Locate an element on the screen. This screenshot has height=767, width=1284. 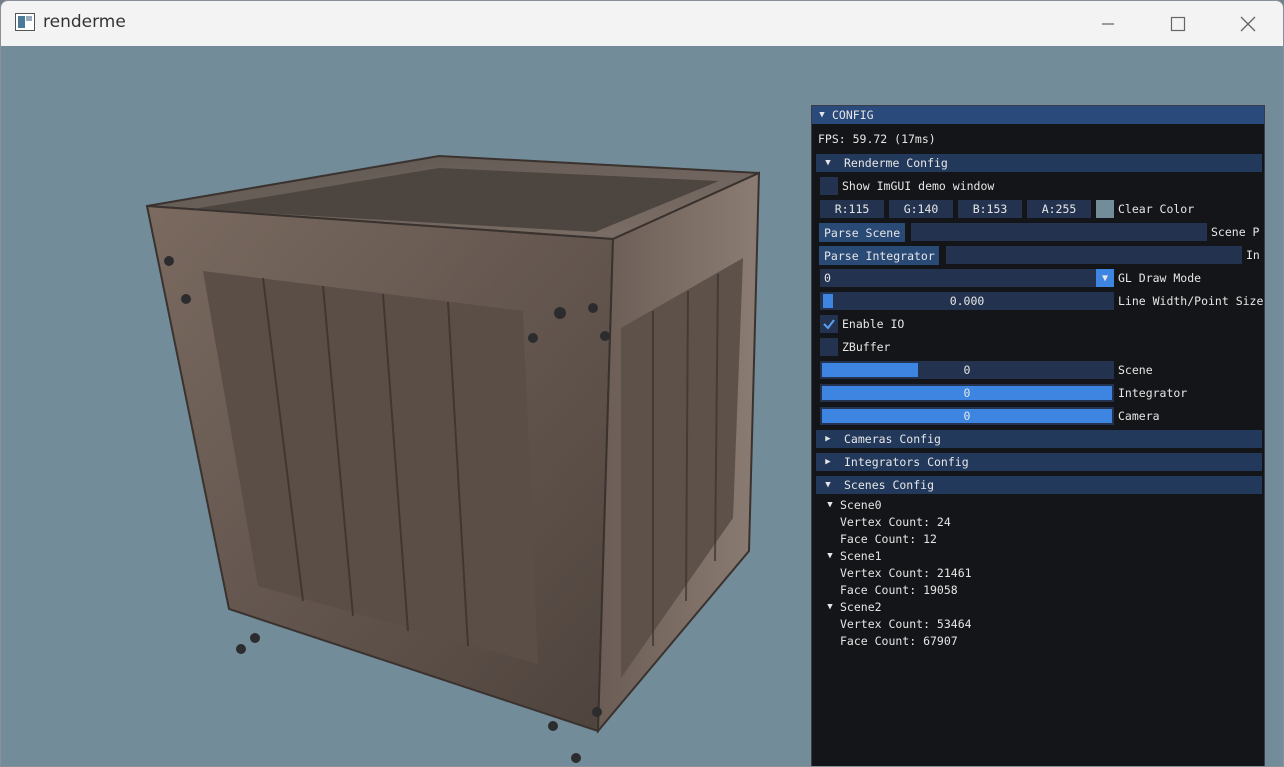
color-r-field: R:115 is located at coordinates (852, 209).